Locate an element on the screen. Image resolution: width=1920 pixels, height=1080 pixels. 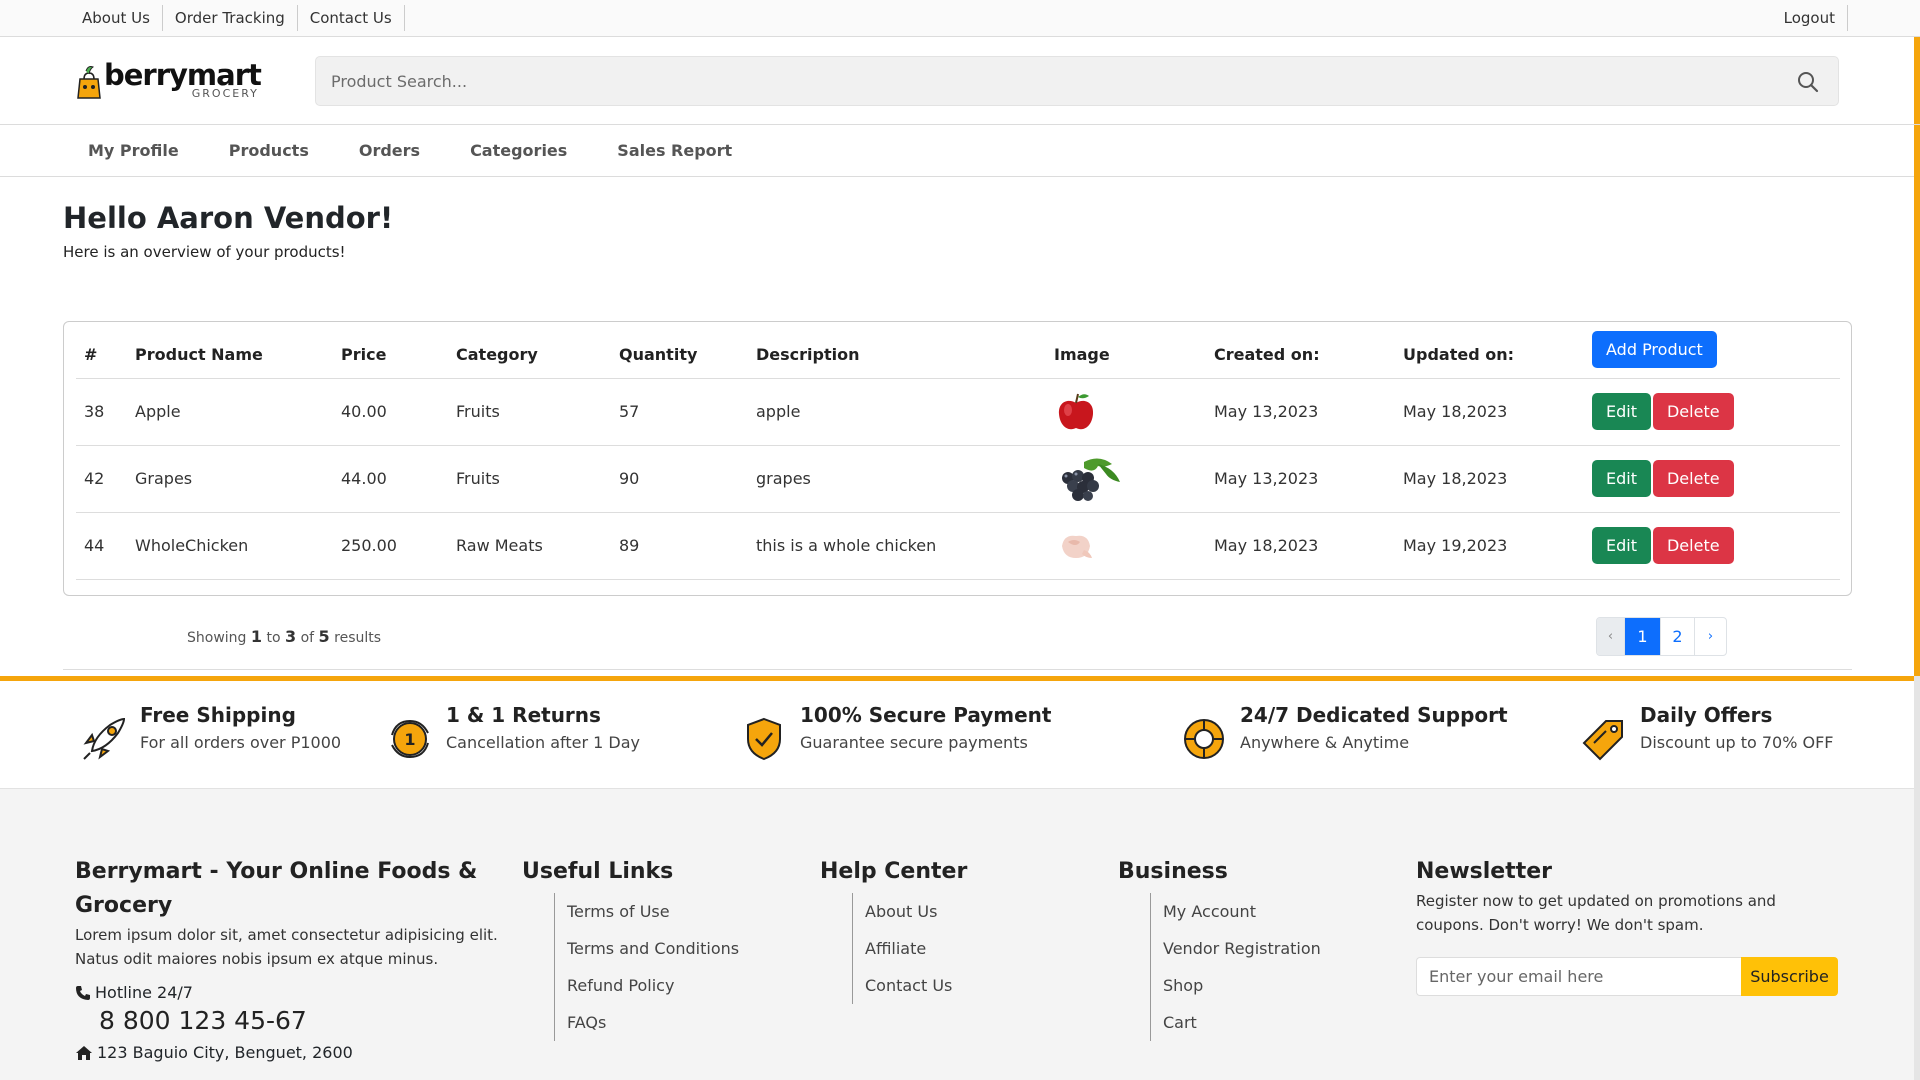
add-product-button: Add Product is located at coordinates (1654, 350).